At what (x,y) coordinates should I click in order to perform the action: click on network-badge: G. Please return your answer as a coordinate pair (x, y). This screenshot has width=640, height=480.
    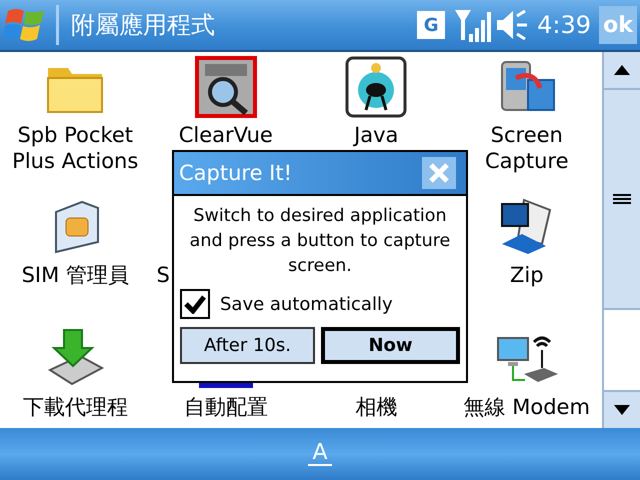
    Looking at the image, I should click on (431, 25).